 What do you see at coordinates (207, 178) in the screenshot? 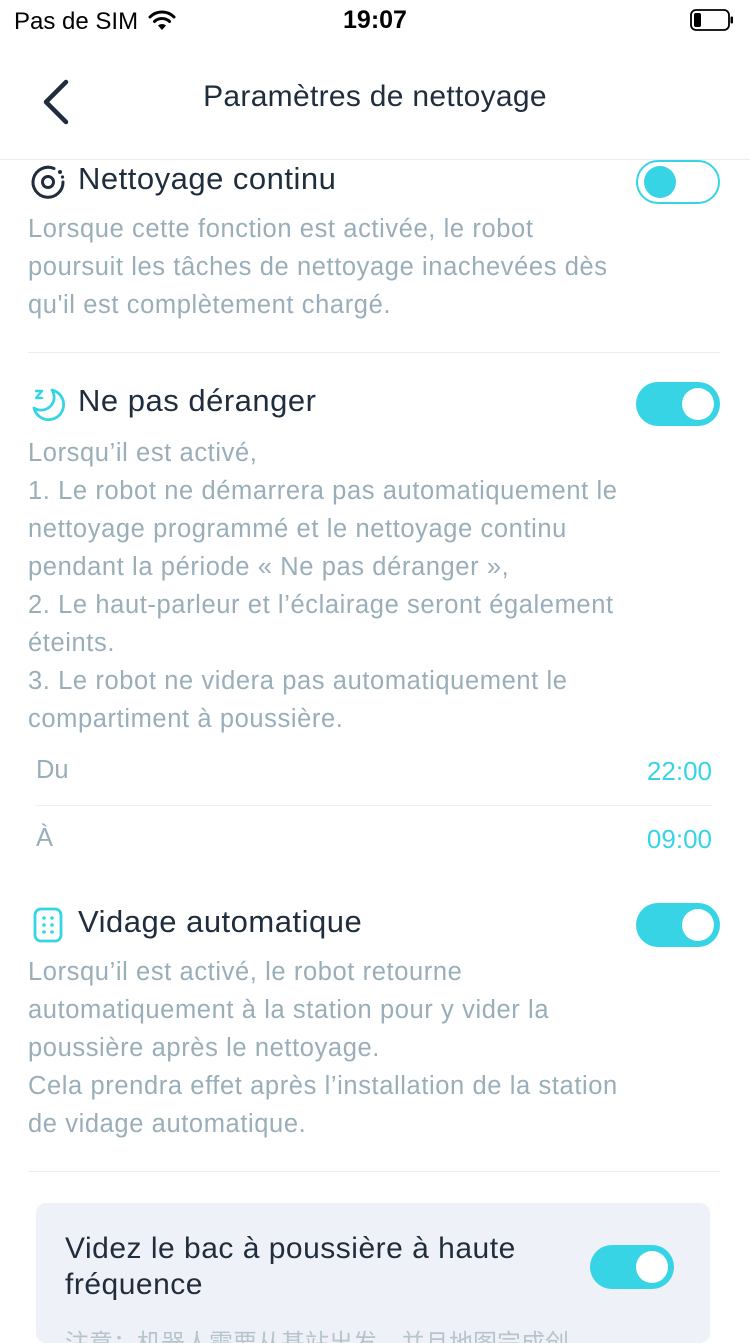
I see `continuous-cleaning-title: Nettoyage continu` at bounding box center [207, 178].